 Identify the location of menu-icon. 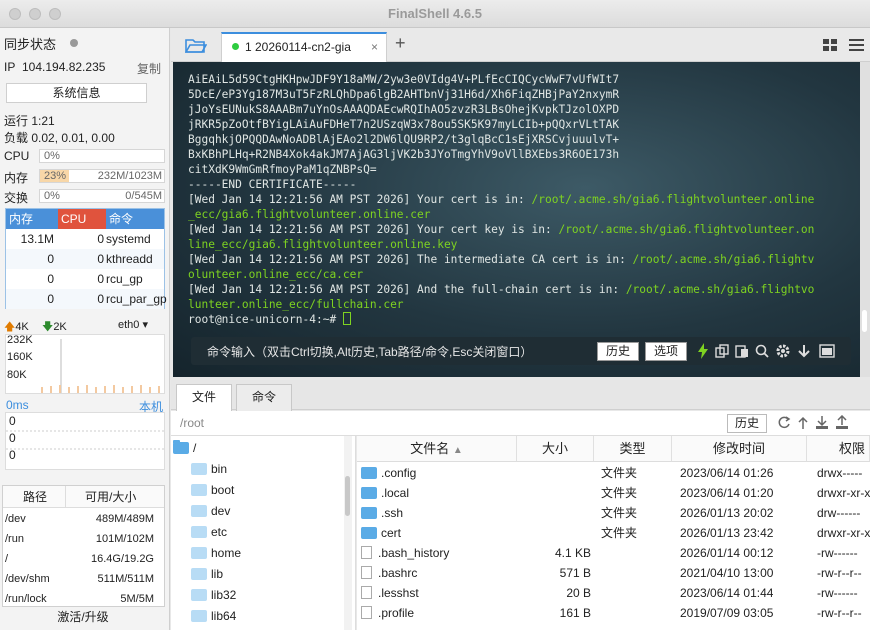
(856, 45).